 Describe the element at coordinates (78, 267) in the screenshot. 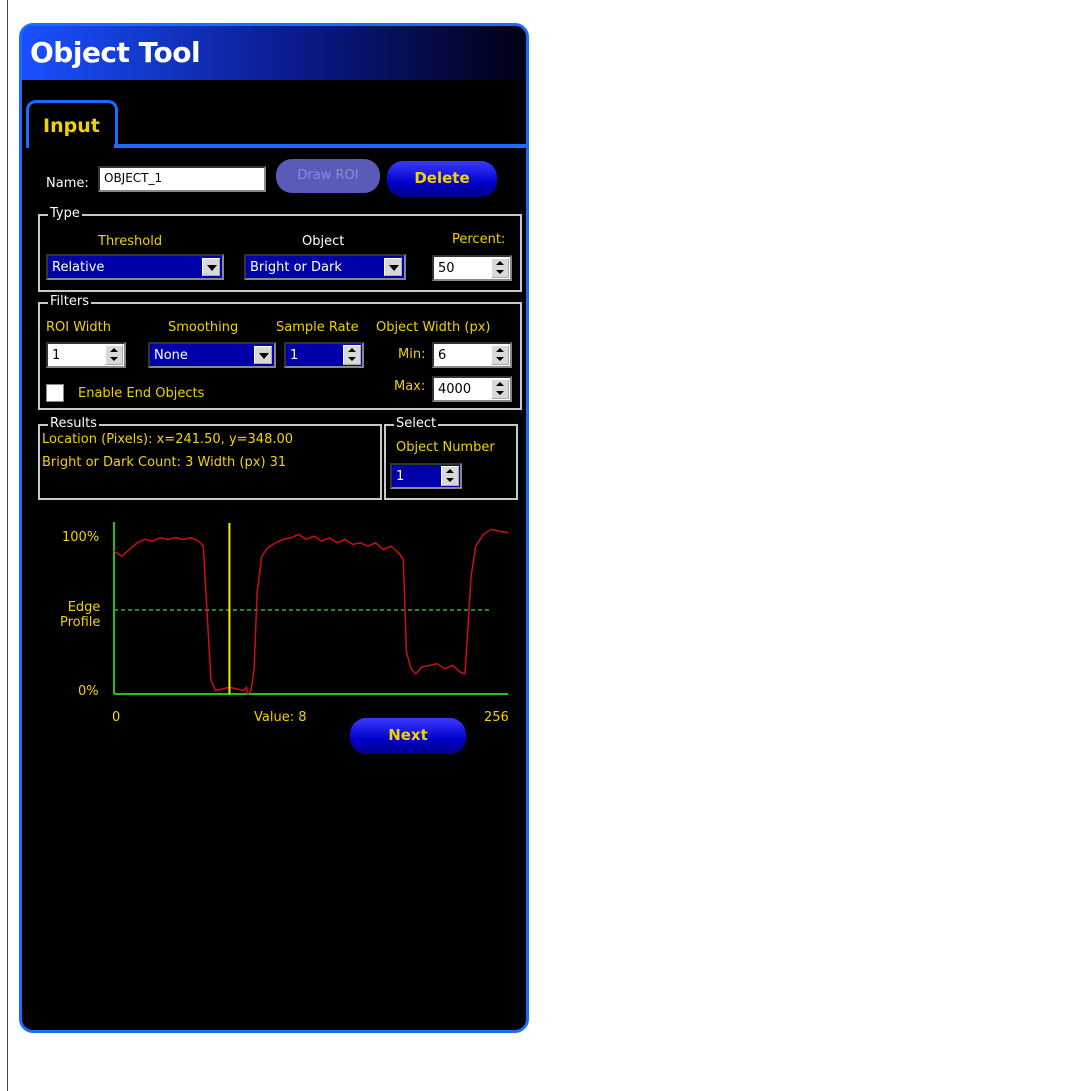

I see `threshold-select-value: Relative` at that location.